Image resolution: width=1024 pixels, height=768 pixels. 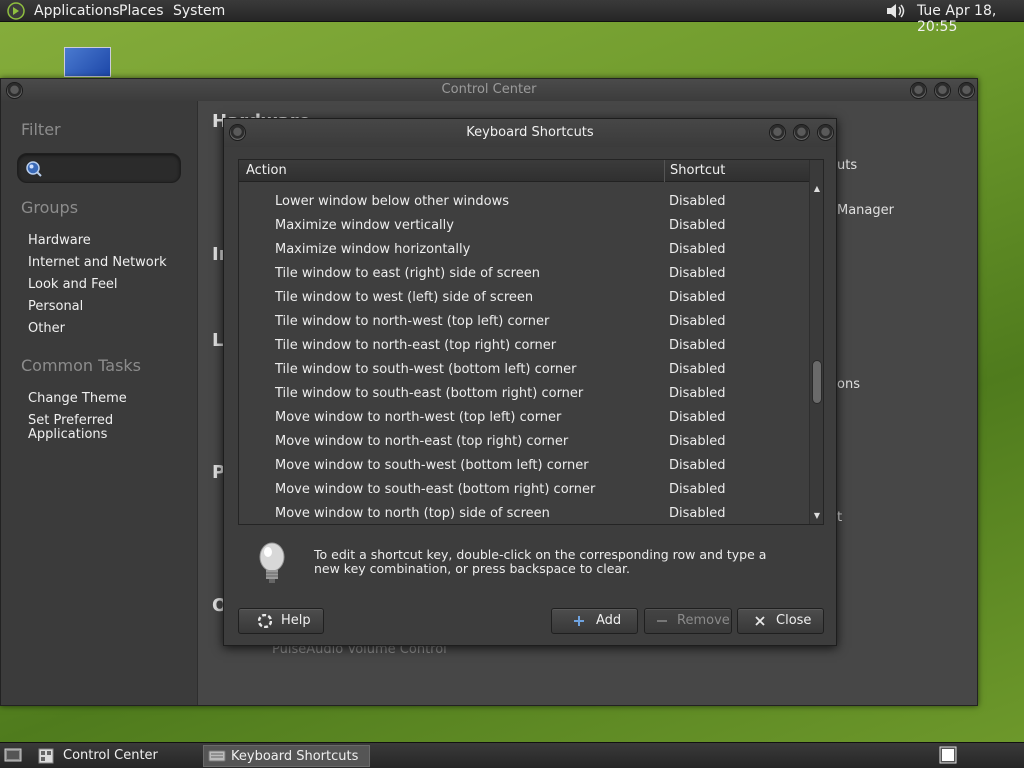 I want to click on add-button: Add, so click(x=594, y=621).